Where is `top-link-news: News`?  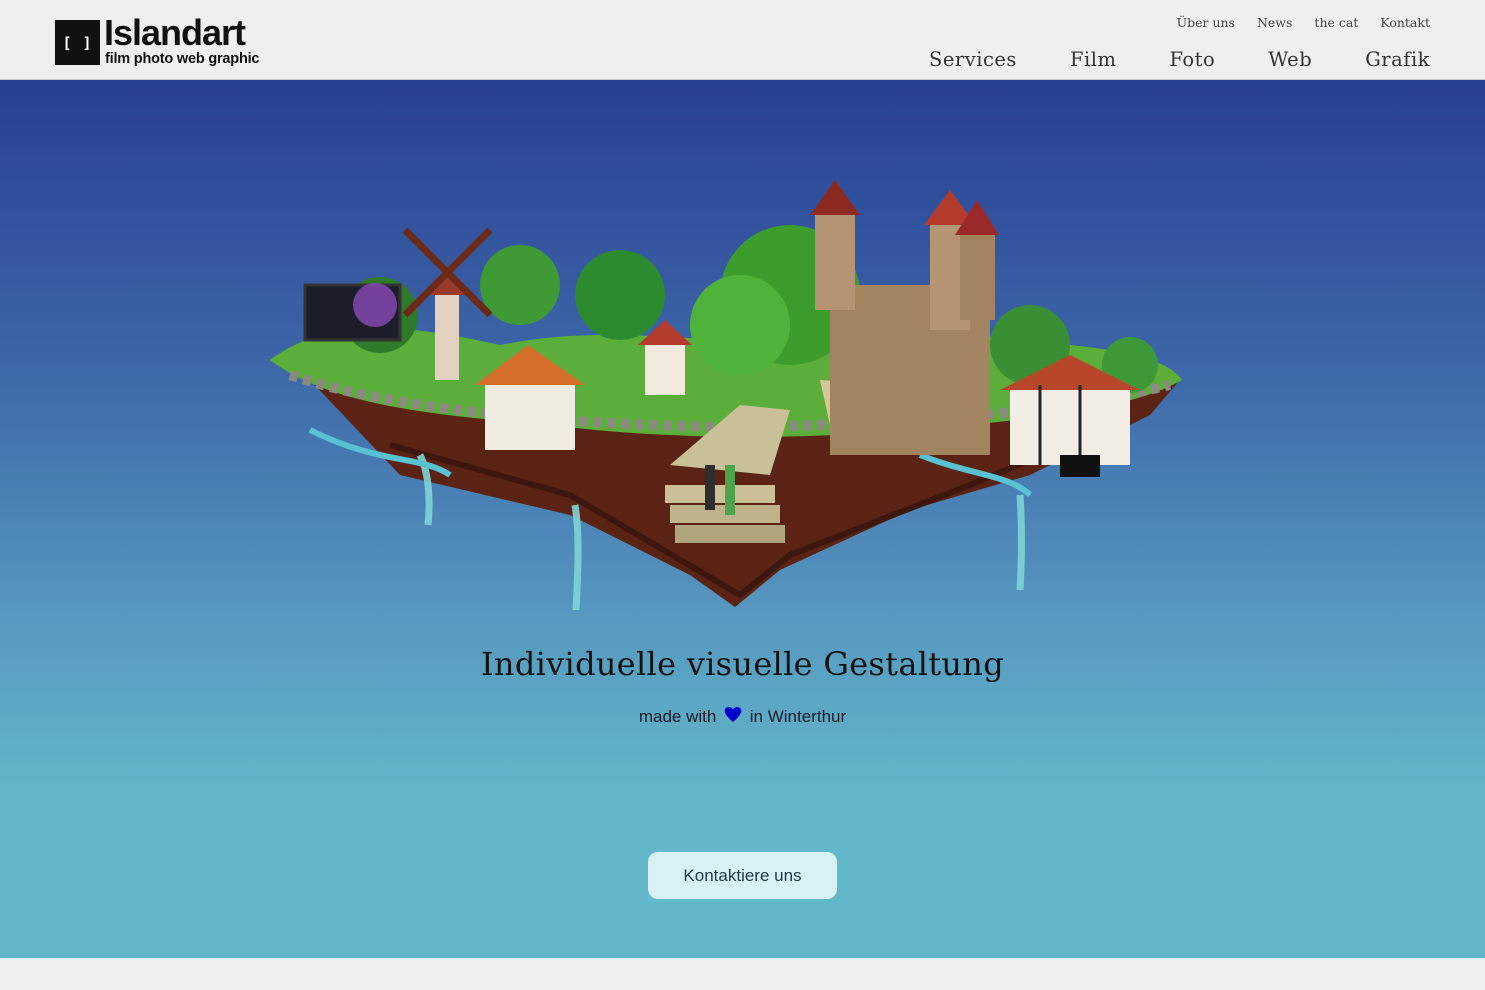
top-link-news: News is located at coordinates (1274, 22).